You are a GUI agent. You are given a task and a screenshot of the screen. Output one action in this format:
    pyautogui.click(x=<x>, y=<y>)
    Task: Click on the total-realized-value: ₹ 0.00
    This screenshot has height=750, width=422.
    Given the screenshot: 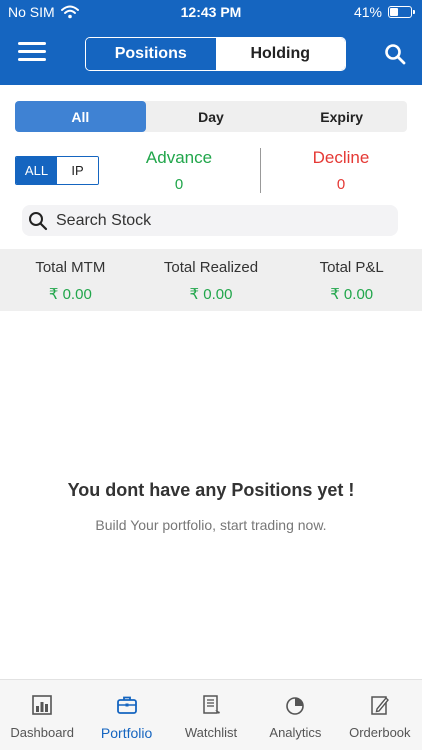 What is the action you would take?
    pyautogui.click(x=211, y=294)
    